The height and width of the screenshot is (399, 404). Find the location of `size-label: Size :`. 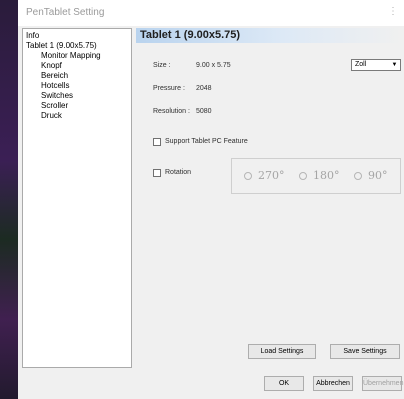

size-label: Size : is located at coordinates (162, 65).